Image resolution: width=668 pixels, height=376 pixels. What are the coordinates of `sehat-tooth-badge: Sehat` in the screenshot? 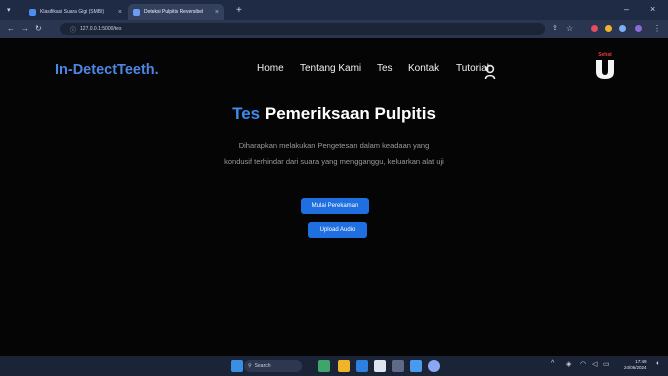 It's located at (605, 66).